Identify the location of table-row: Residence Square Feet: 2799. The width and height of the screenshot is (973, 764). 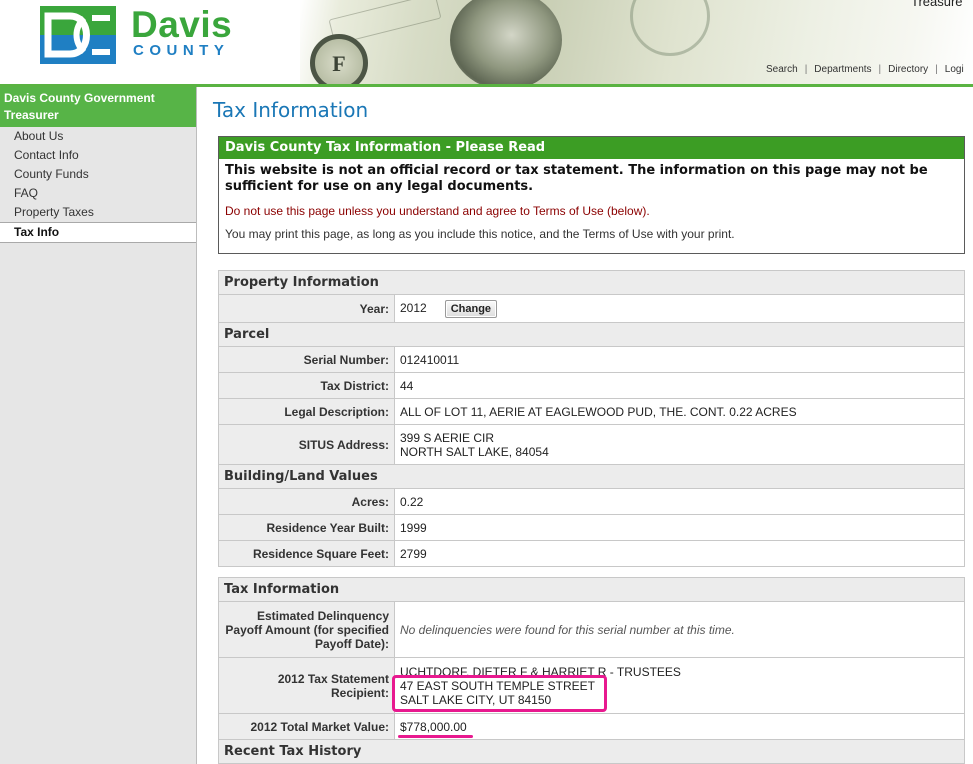
(591, 553).